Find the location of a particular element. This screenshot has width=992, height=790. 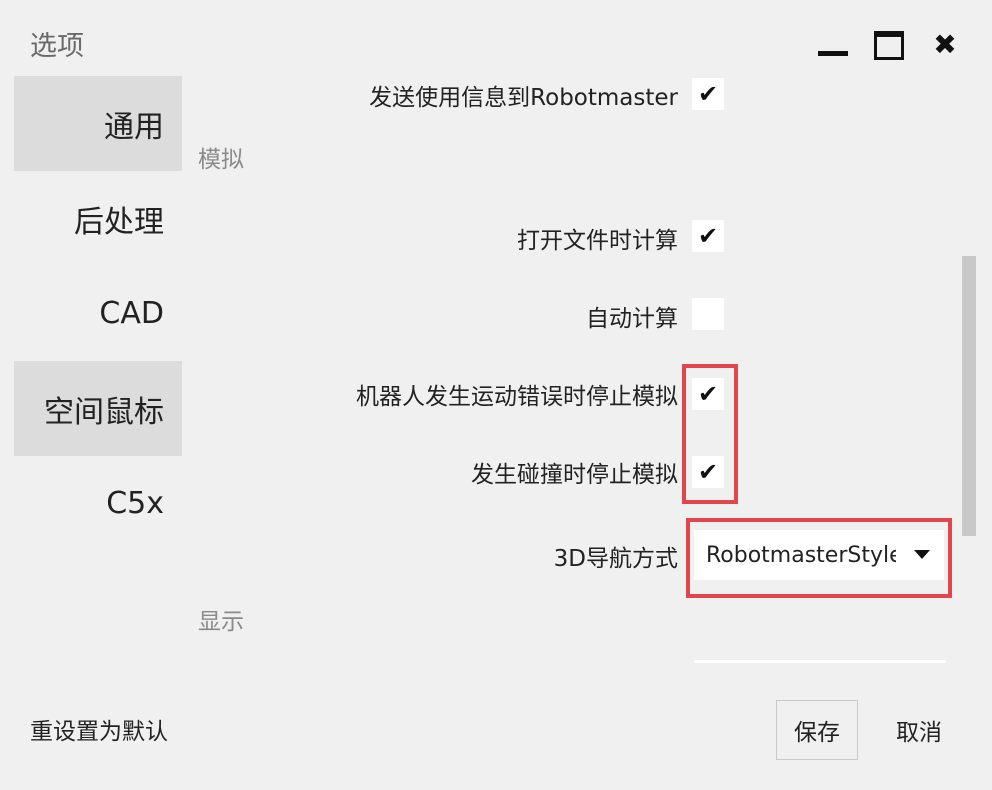

auto-calc-label: 自动计算 is located at coordinates (632, 319).